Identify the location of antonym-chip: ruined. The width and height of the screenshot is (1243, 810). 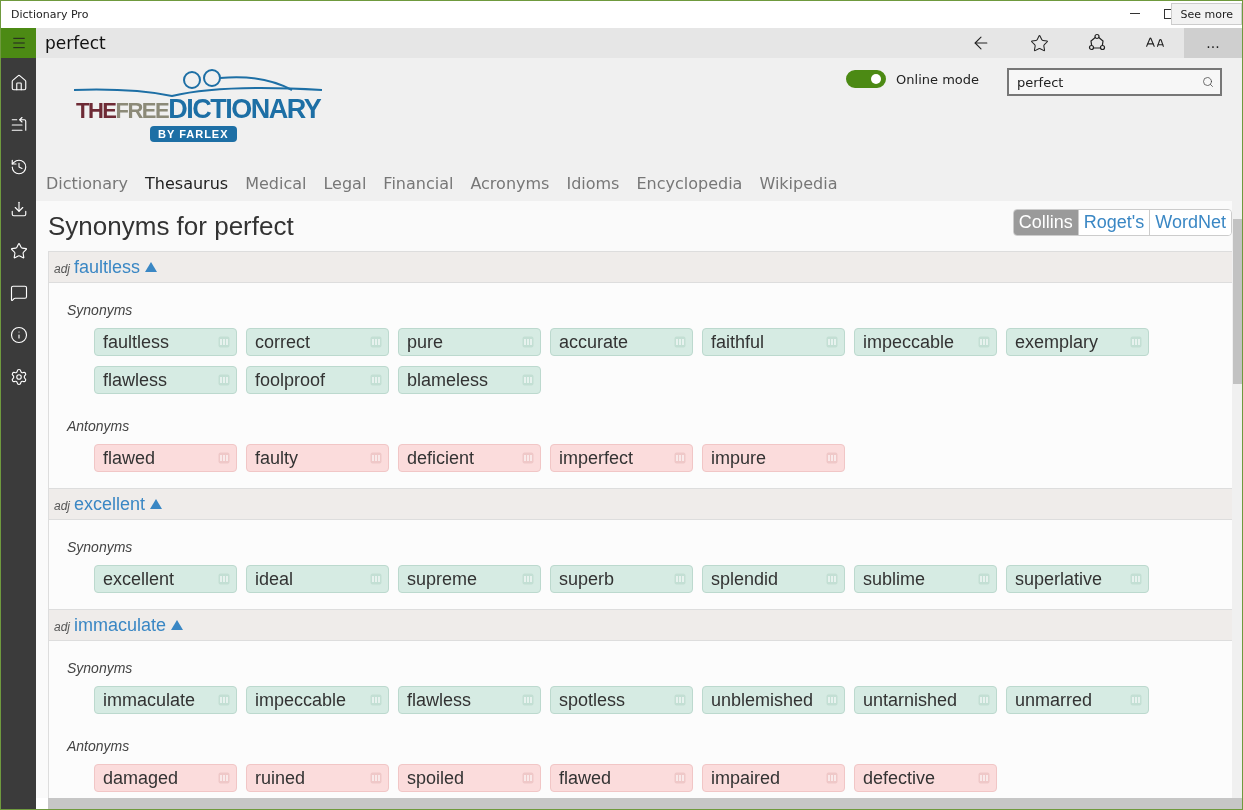
(317, 778).